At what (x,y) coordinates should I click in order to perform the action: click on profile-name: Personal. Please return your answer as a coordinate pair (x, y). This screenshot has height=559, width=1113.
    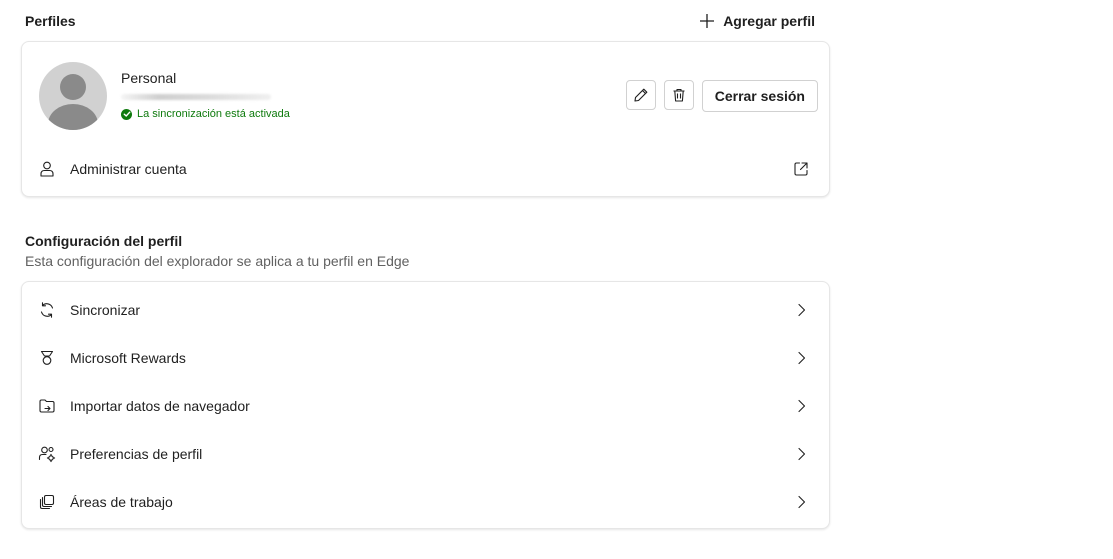
    Looking at the image, I should click on (149, 78).